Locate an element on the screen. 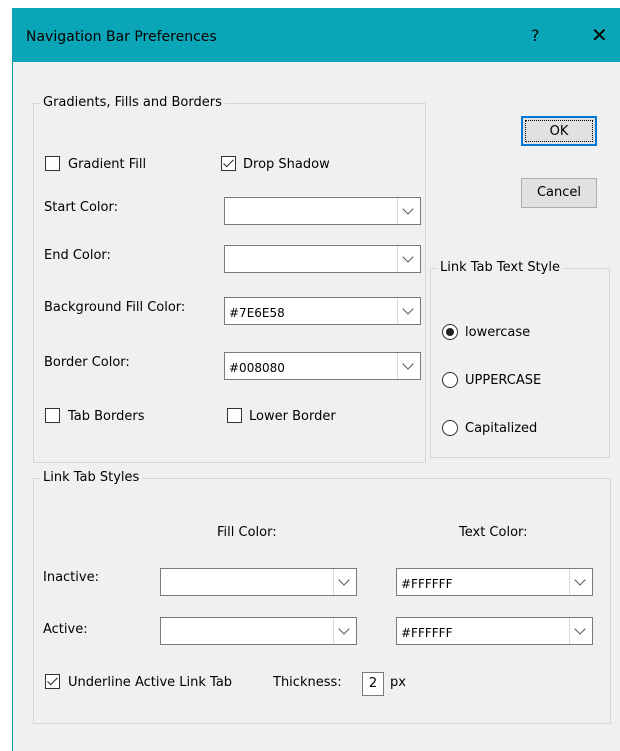 The height and width of the screenshot is (751, 620). help-icon: ? is located at coordinates (535, 35).